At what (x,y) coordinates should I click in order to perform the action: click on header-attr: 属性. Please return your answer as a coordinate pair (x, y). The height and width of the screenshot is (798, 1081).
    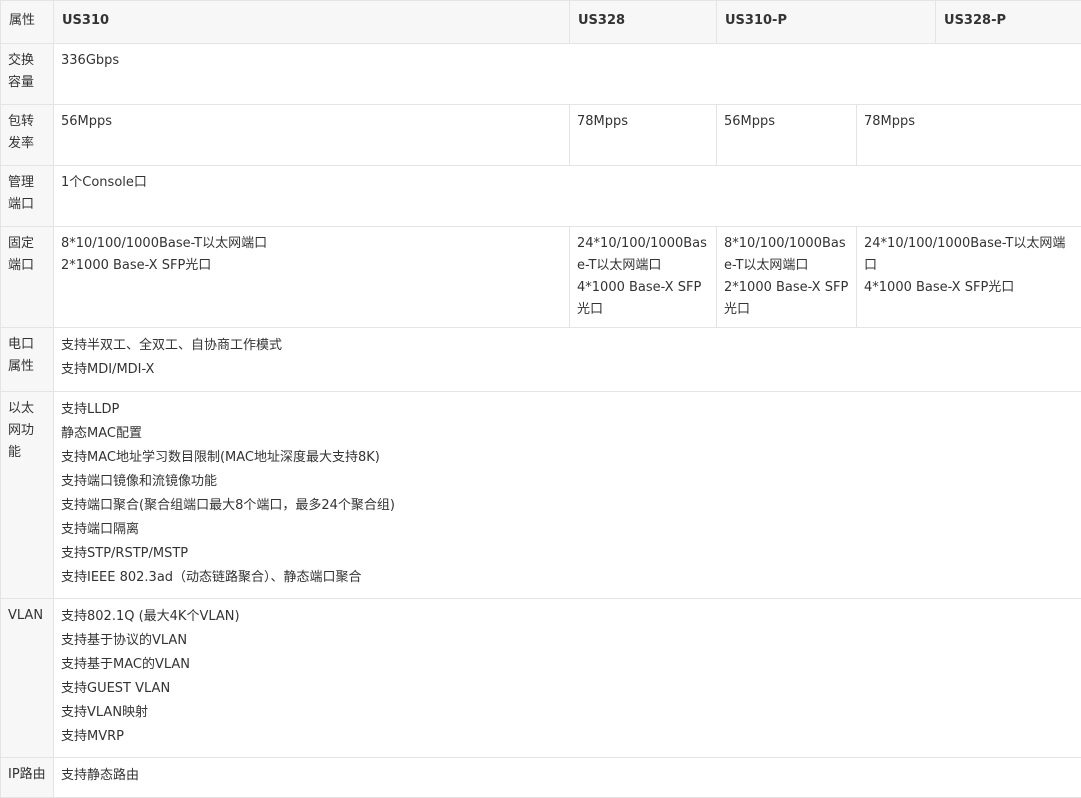
    Looking at the image, I should click on (27, 22).